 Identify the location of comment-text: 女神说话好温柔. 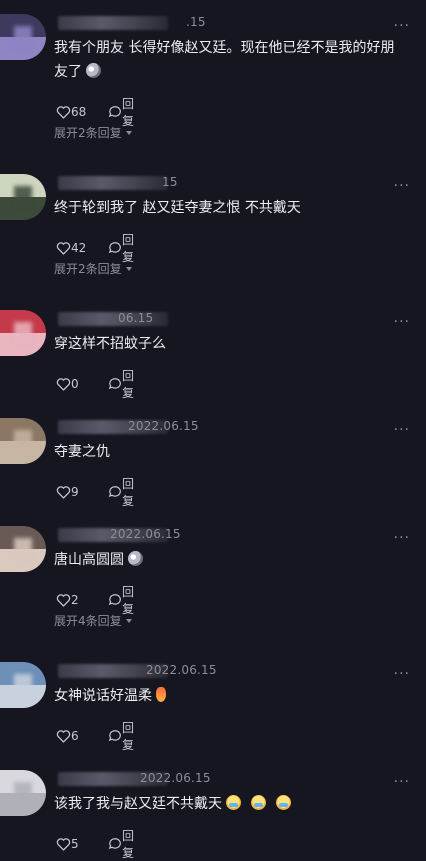
(231, 696).